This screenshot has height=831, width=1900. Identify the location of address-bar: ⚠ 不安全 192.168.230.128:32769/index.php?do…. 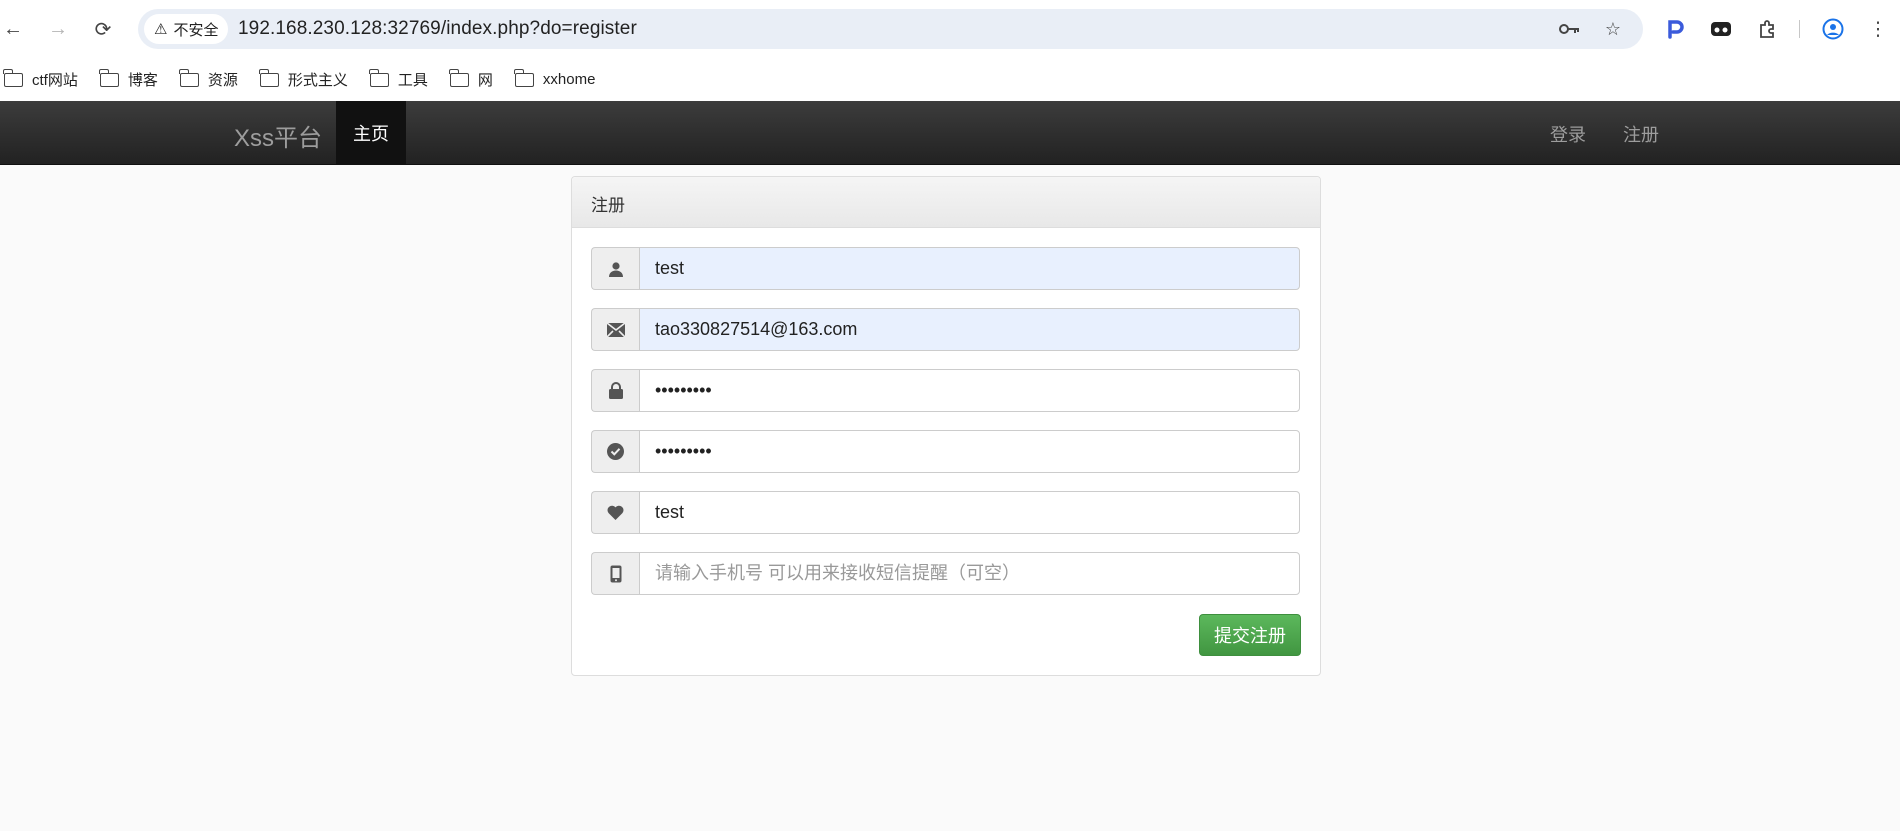
(890, 29).